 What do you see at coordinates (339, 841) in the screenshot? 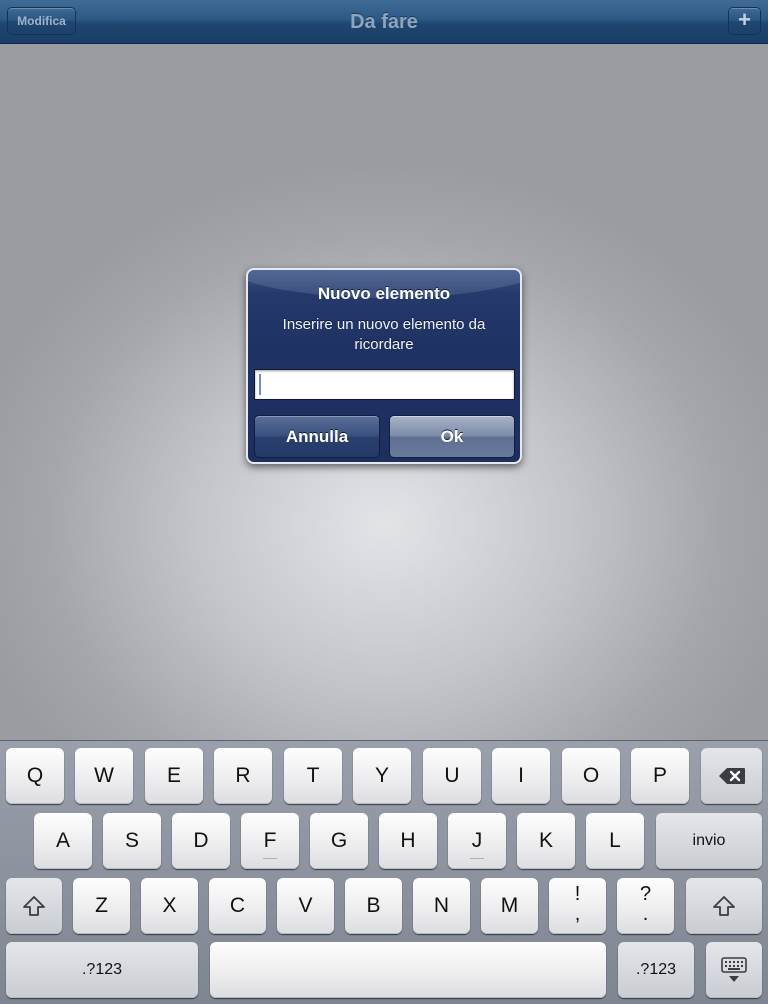
I see `key-g: G` at bounding box center [339, 841].